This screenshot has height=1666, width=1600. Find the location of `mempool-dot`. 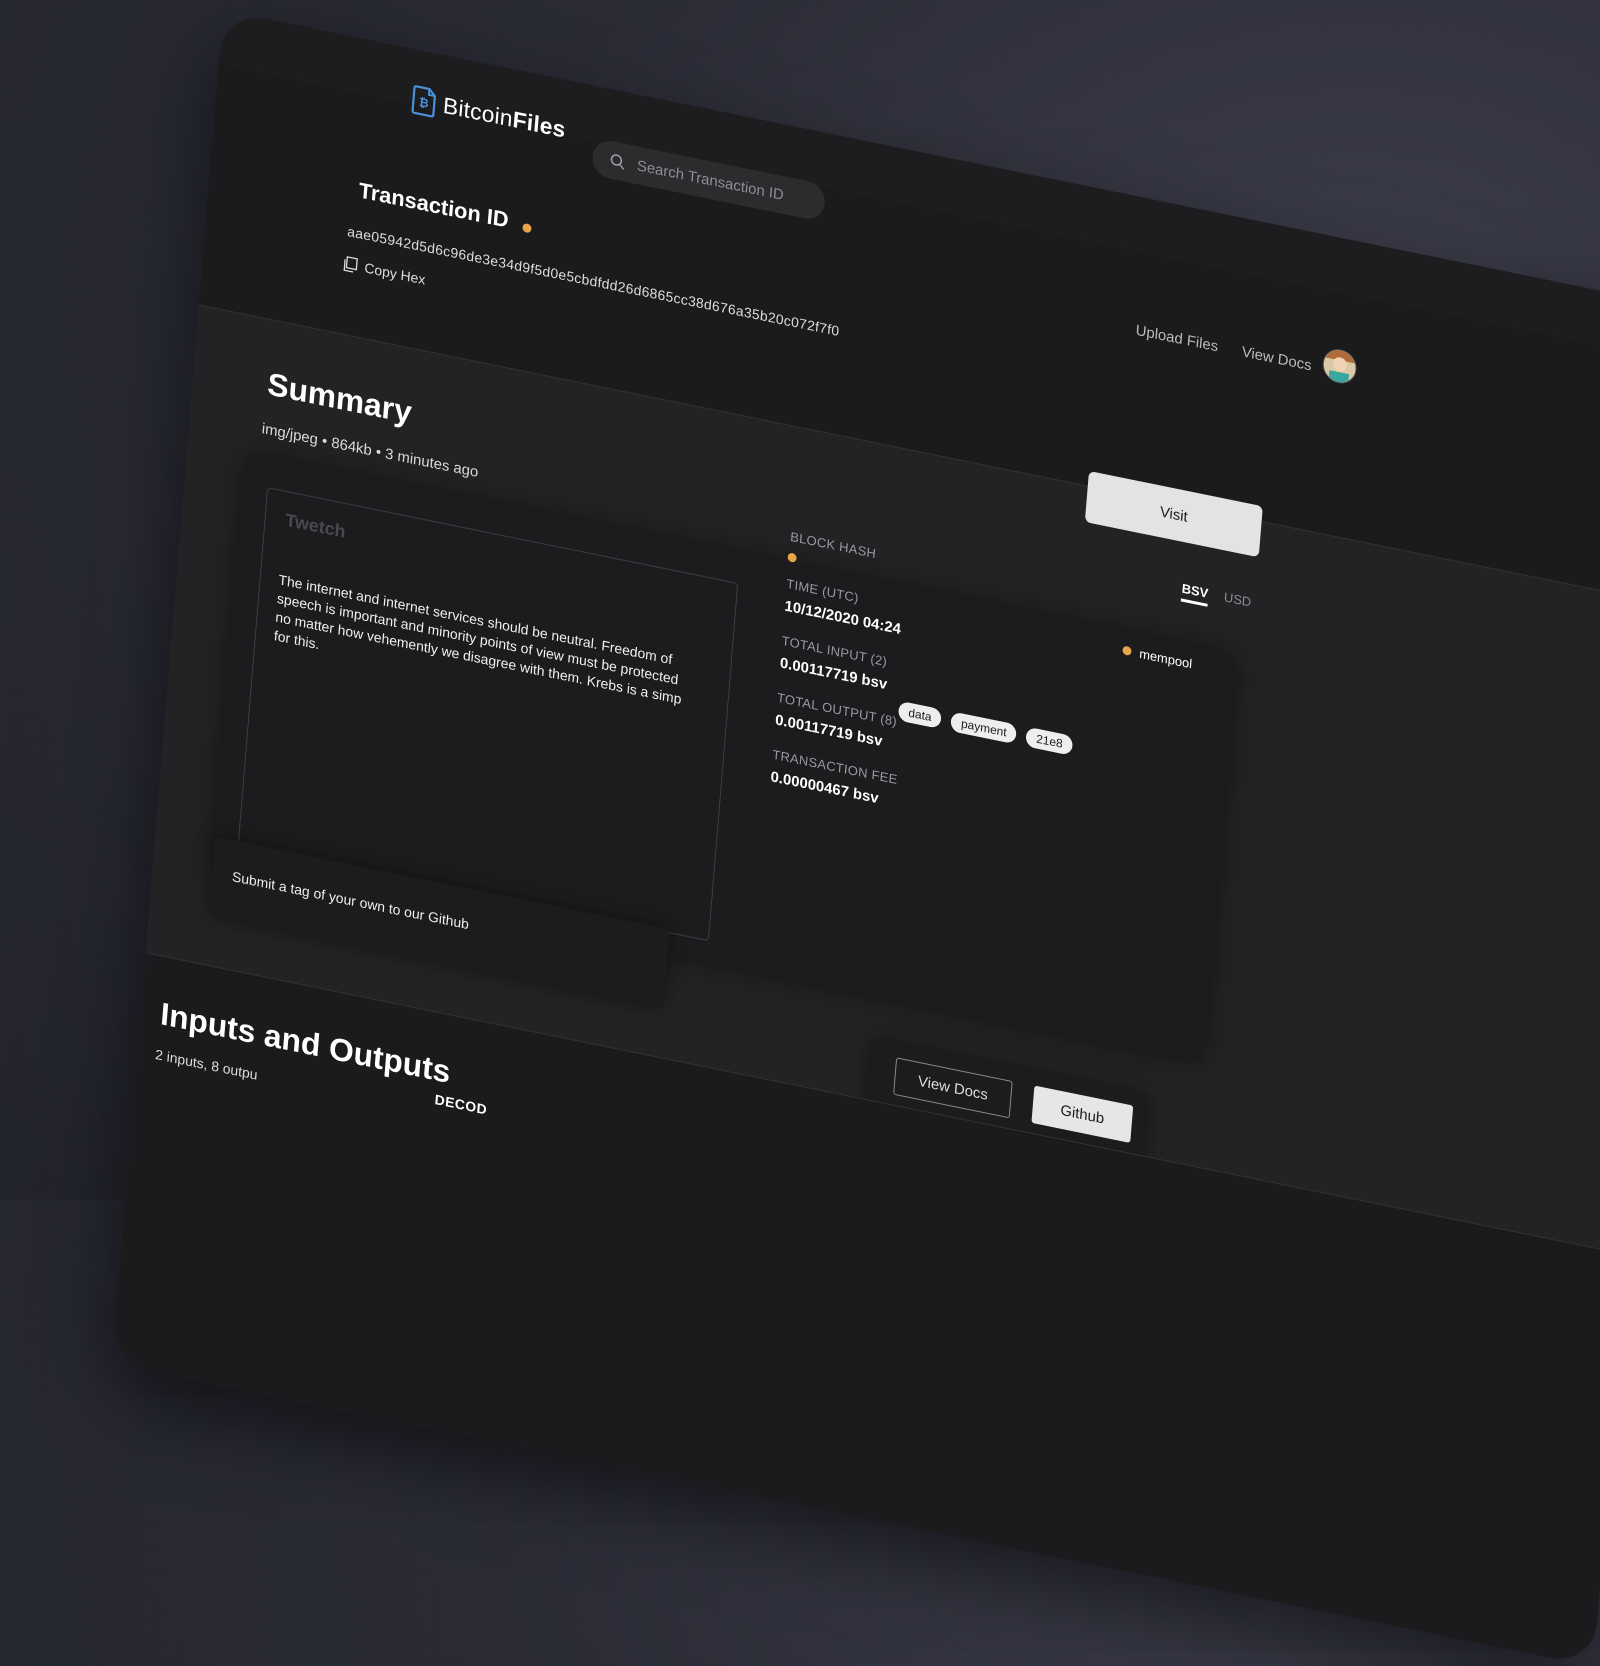

mempool-dot is located at coordinates (1127, 651).